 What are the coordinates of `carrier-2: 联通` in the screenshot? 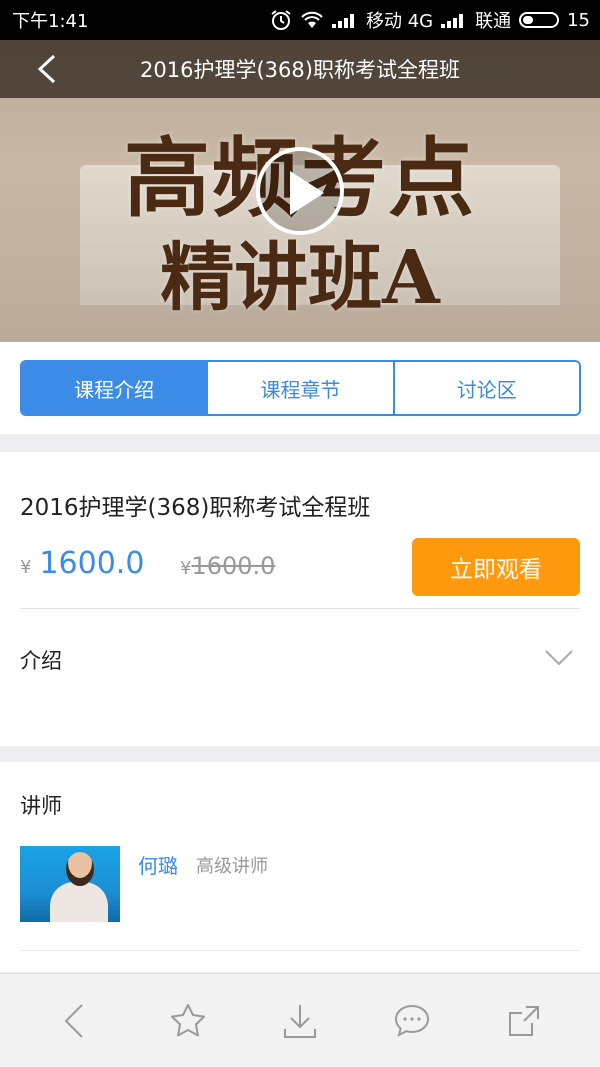 It's located at (493, 21).